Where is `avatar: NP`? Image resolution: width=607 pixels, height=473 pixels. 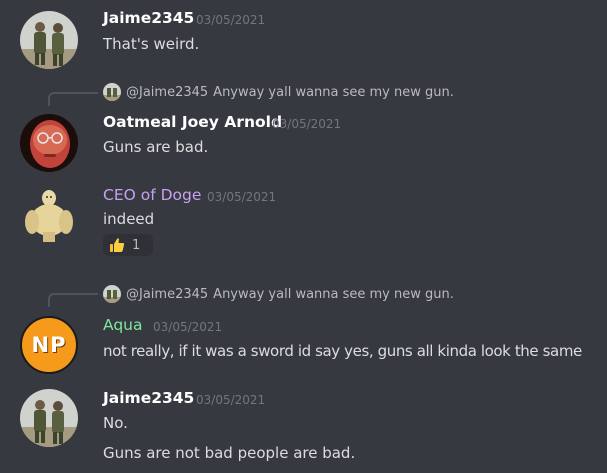 avatar: NP is located at coordinates (49, 345).